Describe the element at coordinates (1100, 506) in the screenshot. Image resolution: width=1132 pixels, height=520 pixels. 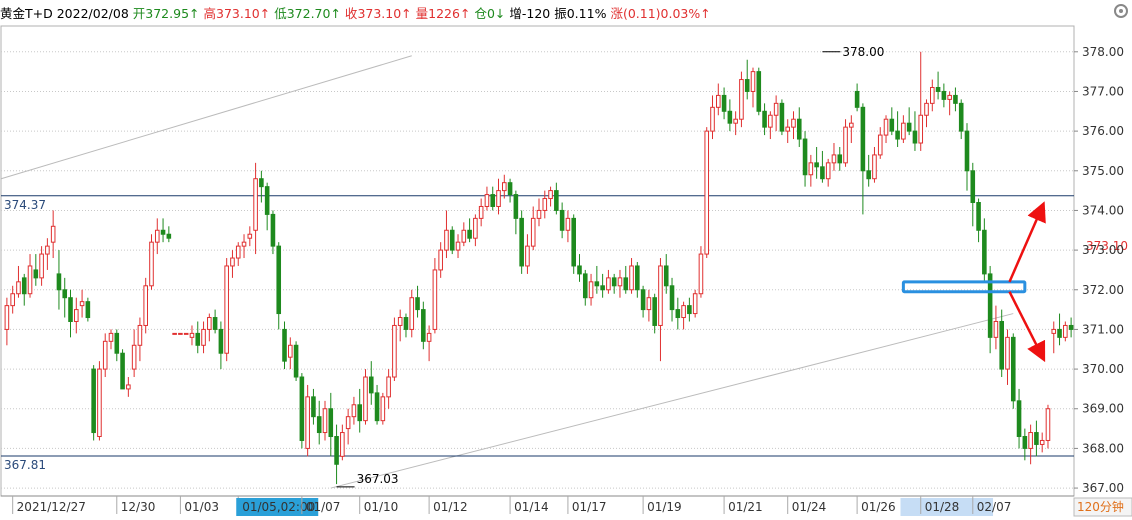
I see `timeframe-label: 120分钟` at that location.